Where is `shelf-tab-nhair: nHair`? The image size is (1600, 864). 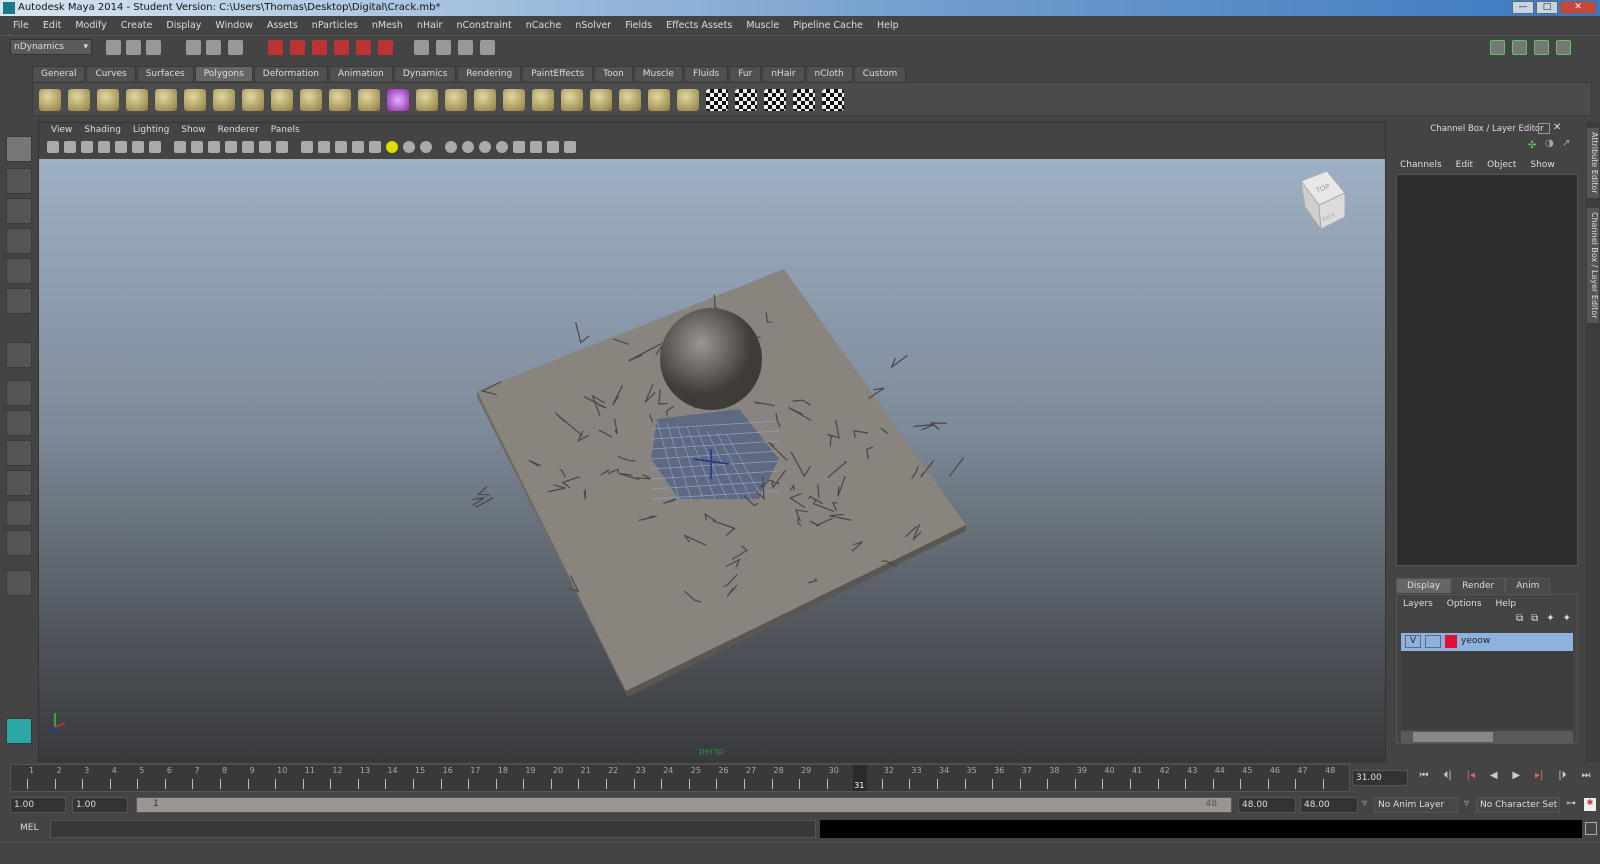 shelf-tab-nhair: nHair is located at coordinates (783, 73).